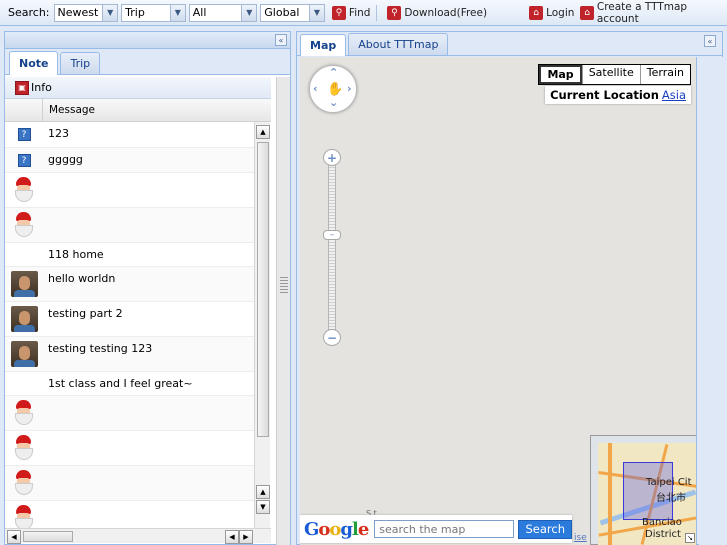  I want to click on map-type-control: Map Satellite Terrain, so click(614, 74).